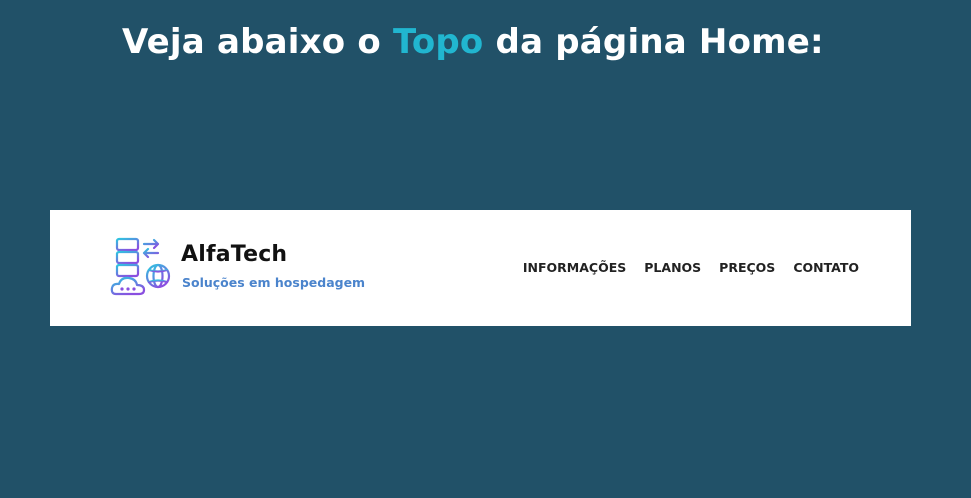  I want to click on nav-item-contato: CONTATO, so click(826, 267).